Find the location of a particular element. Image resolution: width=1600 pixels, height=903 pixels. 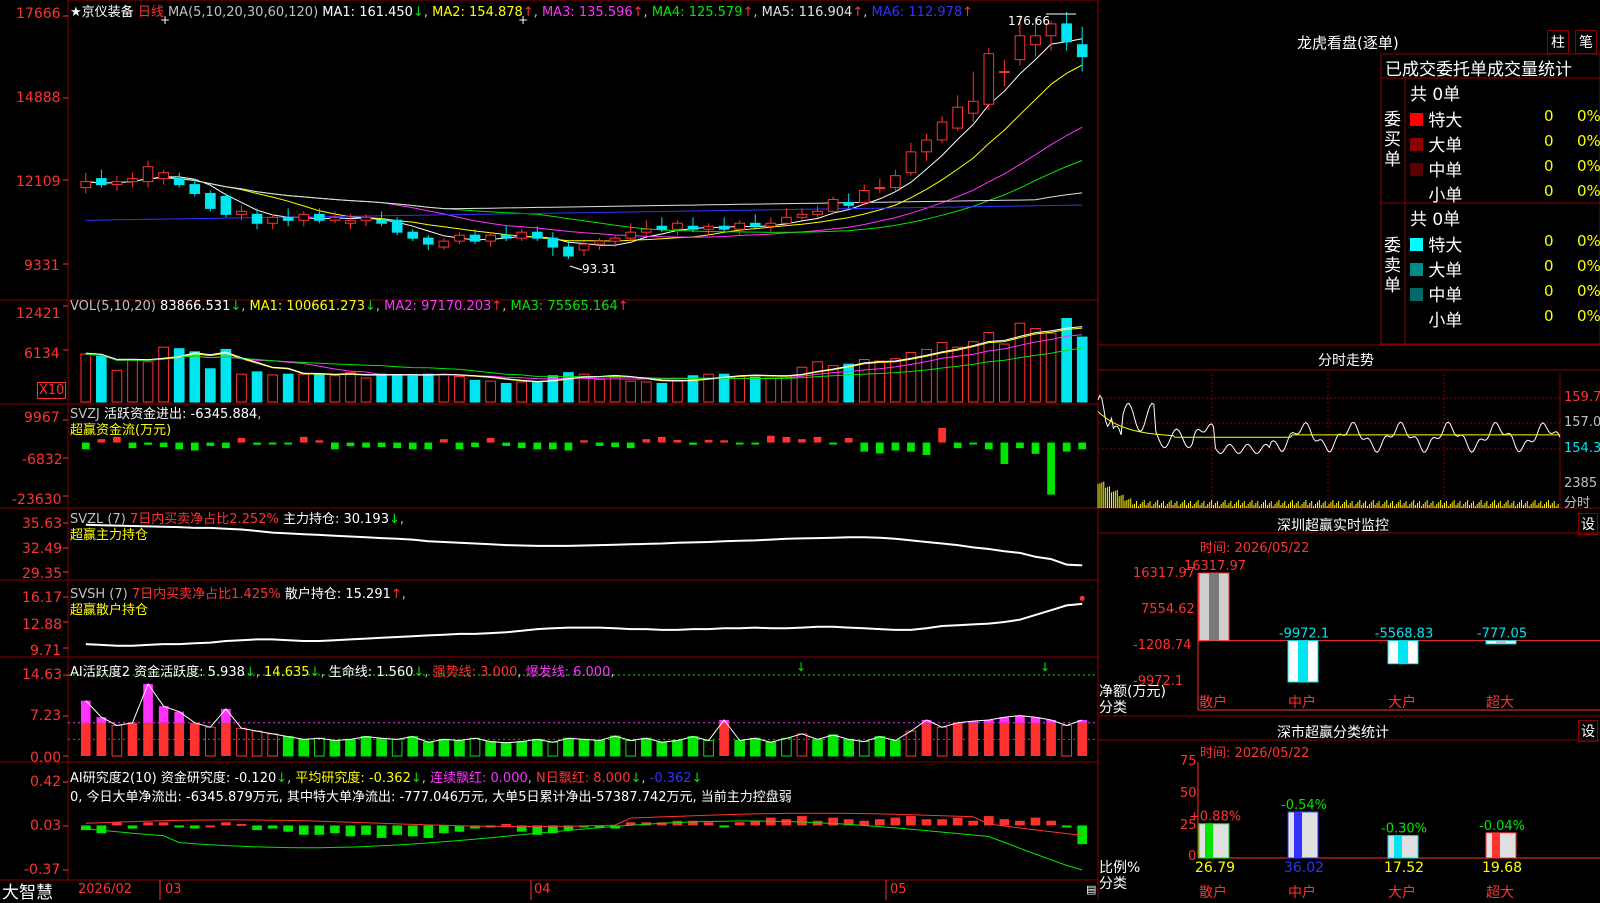

sell-row: 小单 is located at coordinates (1445, 321).